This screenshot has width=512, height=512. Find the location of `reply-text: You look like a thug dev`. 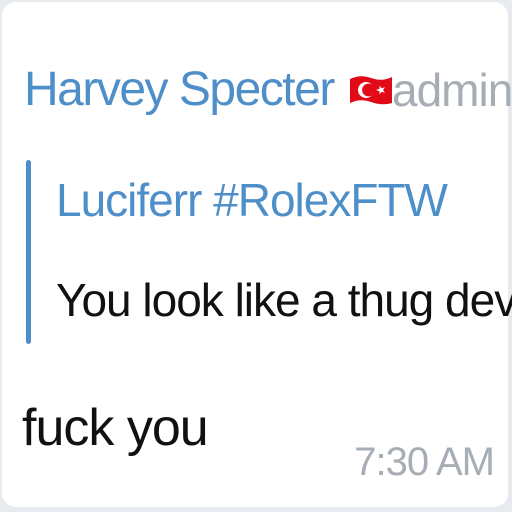

reply-text: You look like a thug dev is located at coordinates (284, 300).